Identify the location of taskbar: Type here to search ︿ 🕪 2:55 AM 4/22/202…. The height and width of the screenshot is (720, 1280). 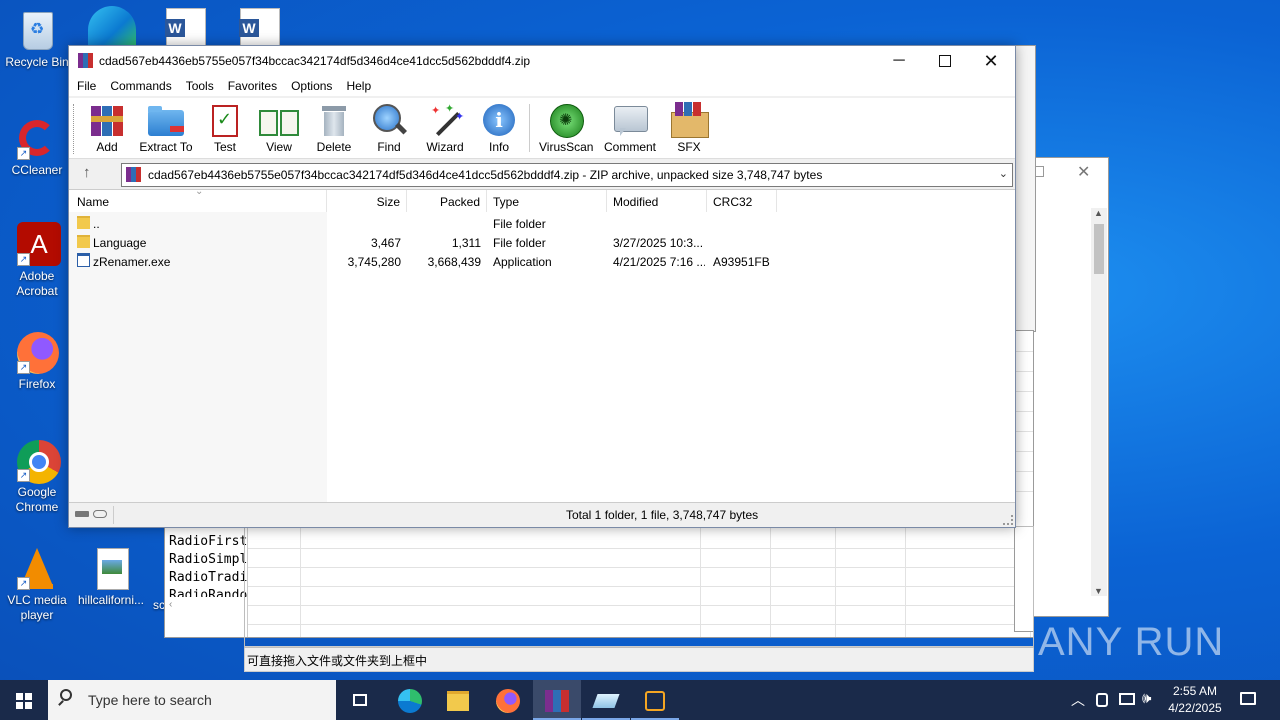
(640, 700).